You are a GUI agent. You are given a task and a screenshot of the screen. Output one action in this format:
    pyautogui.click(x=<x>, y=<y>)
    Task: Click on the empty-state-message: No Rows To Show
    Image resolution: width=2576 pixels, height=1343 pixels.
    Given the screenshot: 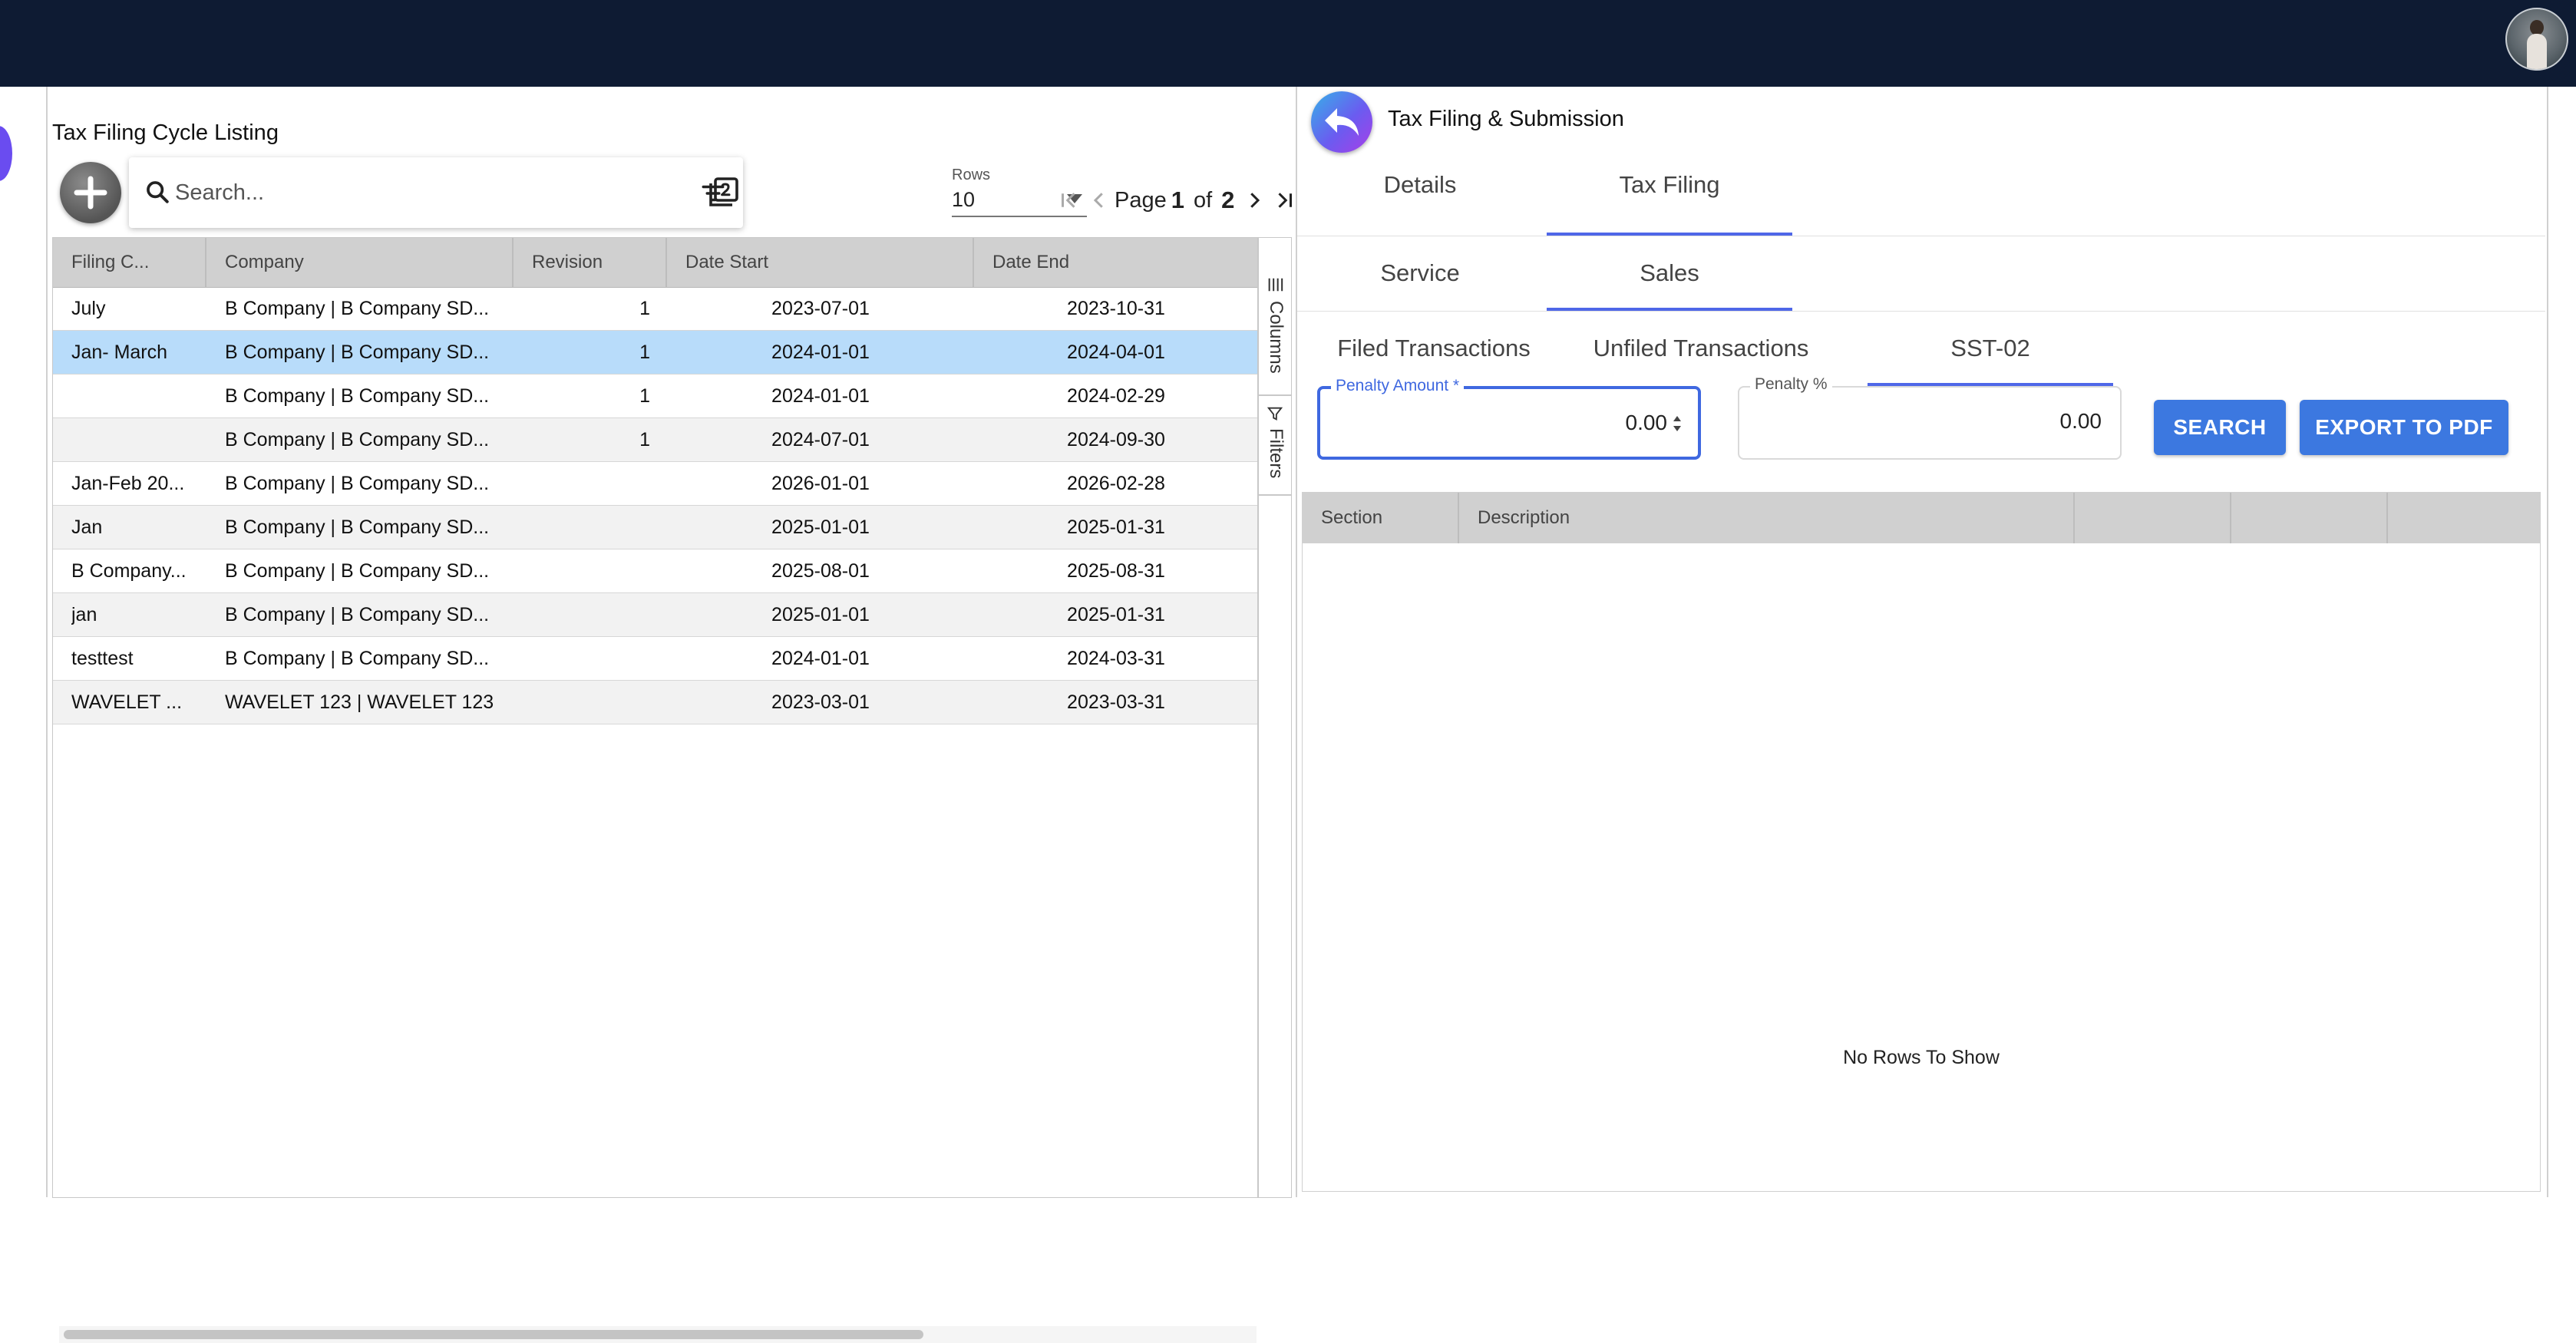 What is the action you would take?
    pyautogui.click(x=1921, y=1058)
    